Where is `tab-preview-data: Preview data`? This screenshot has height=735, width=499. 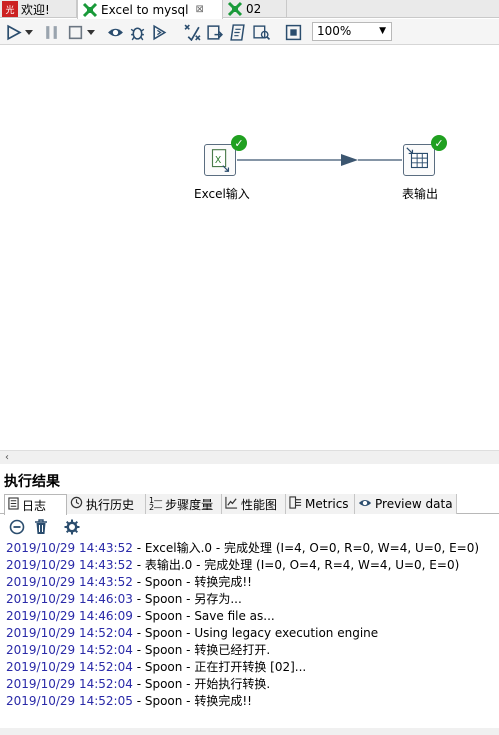
tab-preview-data: Preview data is located at coordinates (406, 504).